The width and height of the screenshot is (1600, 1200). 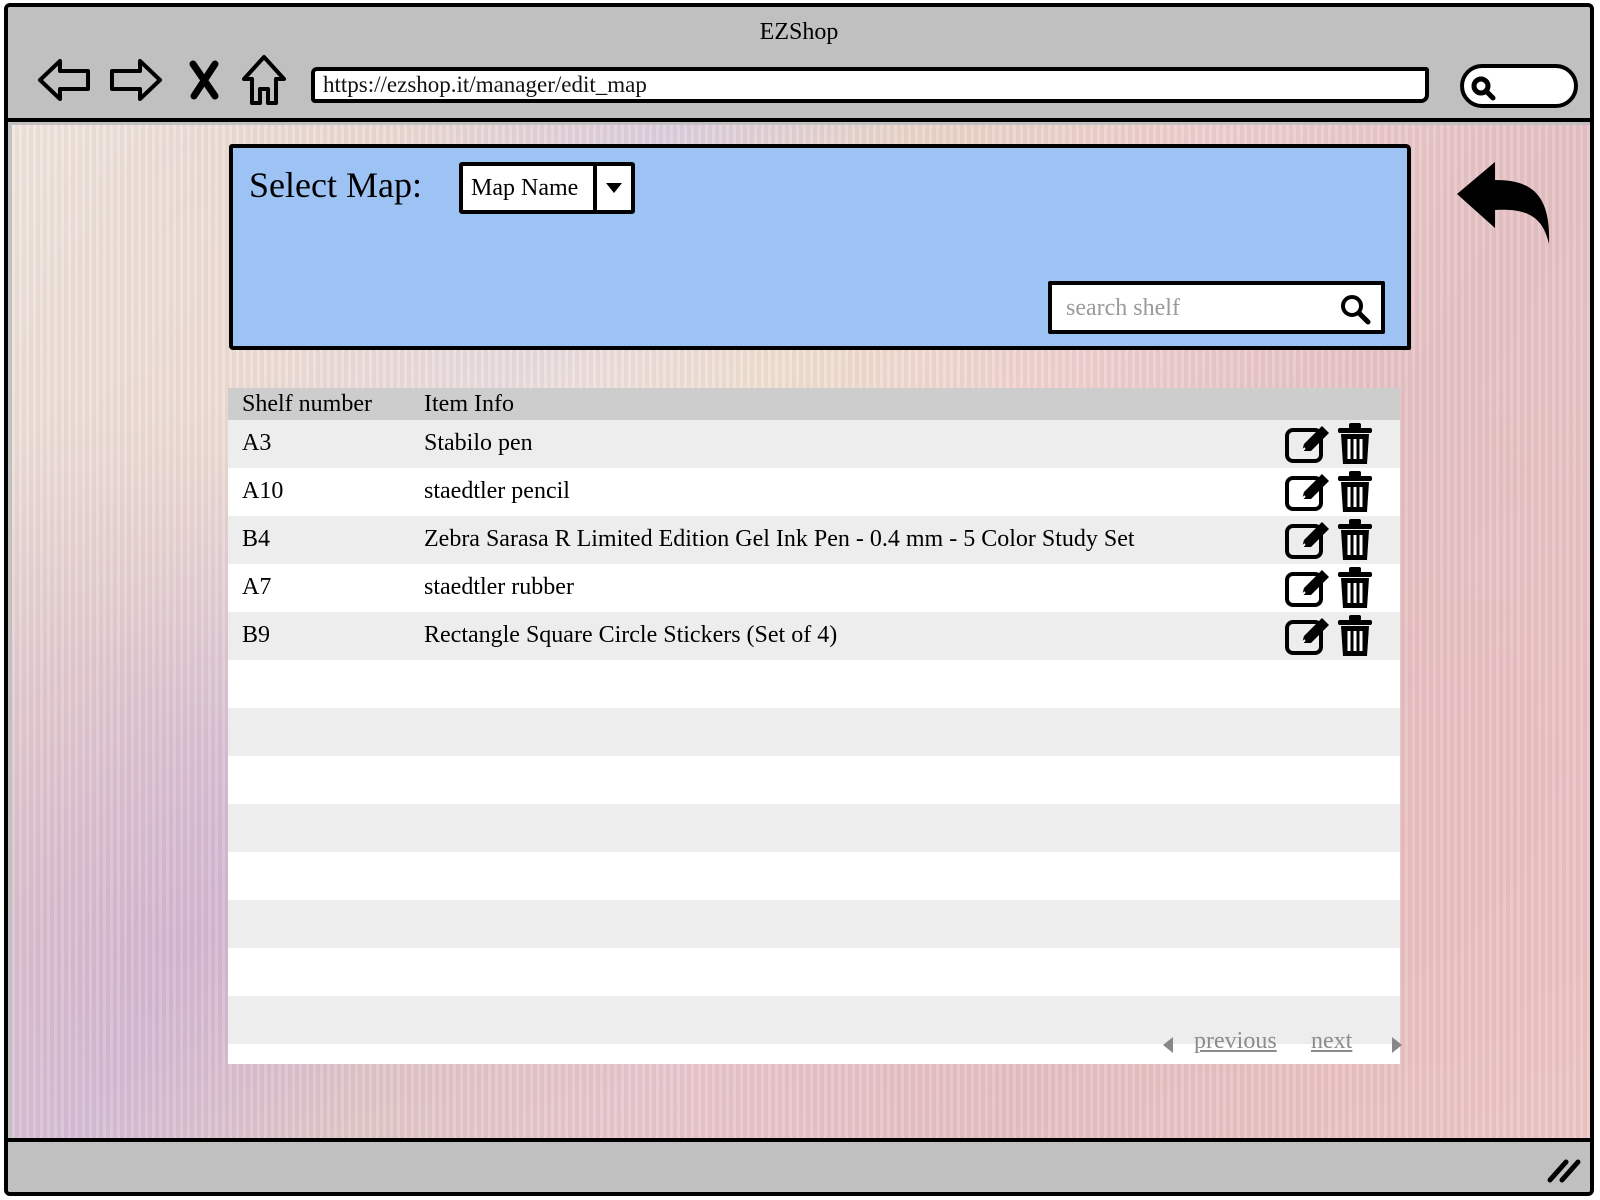 What do you see at coordinates (64, 80) in the screenshot?
I see `back-icon` at bounding box center [64, 80].